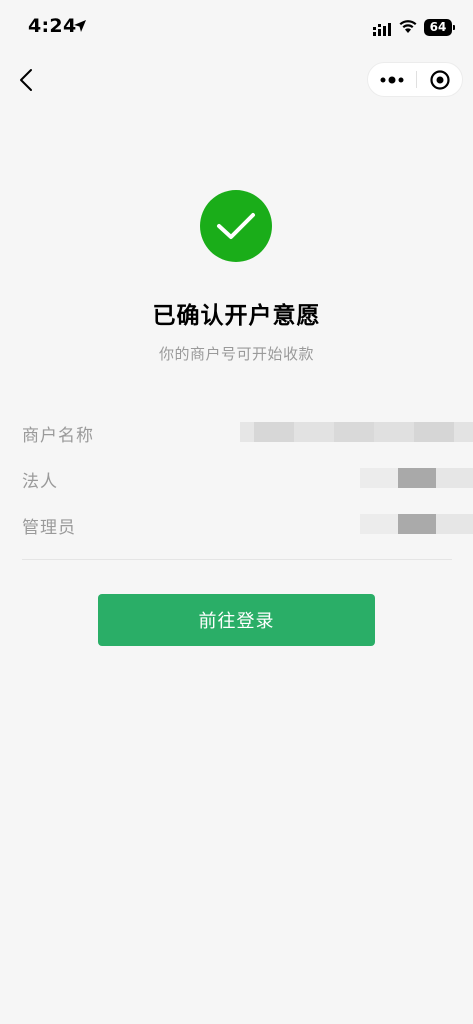 Image resolution: width=473 pixels, height=1024 pixels. I want to click on status-bar: 4:24 64, so click(236, 28).